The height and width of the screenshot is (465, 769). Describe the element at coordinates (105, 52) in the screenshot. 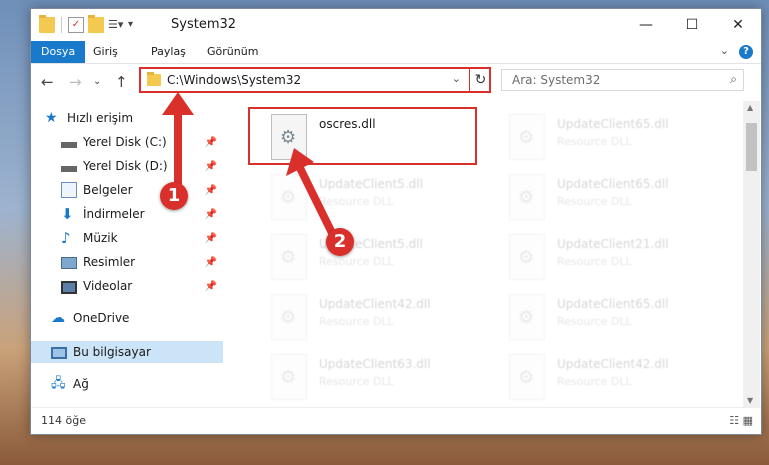

I see `tab-home: Giriş` at that location.